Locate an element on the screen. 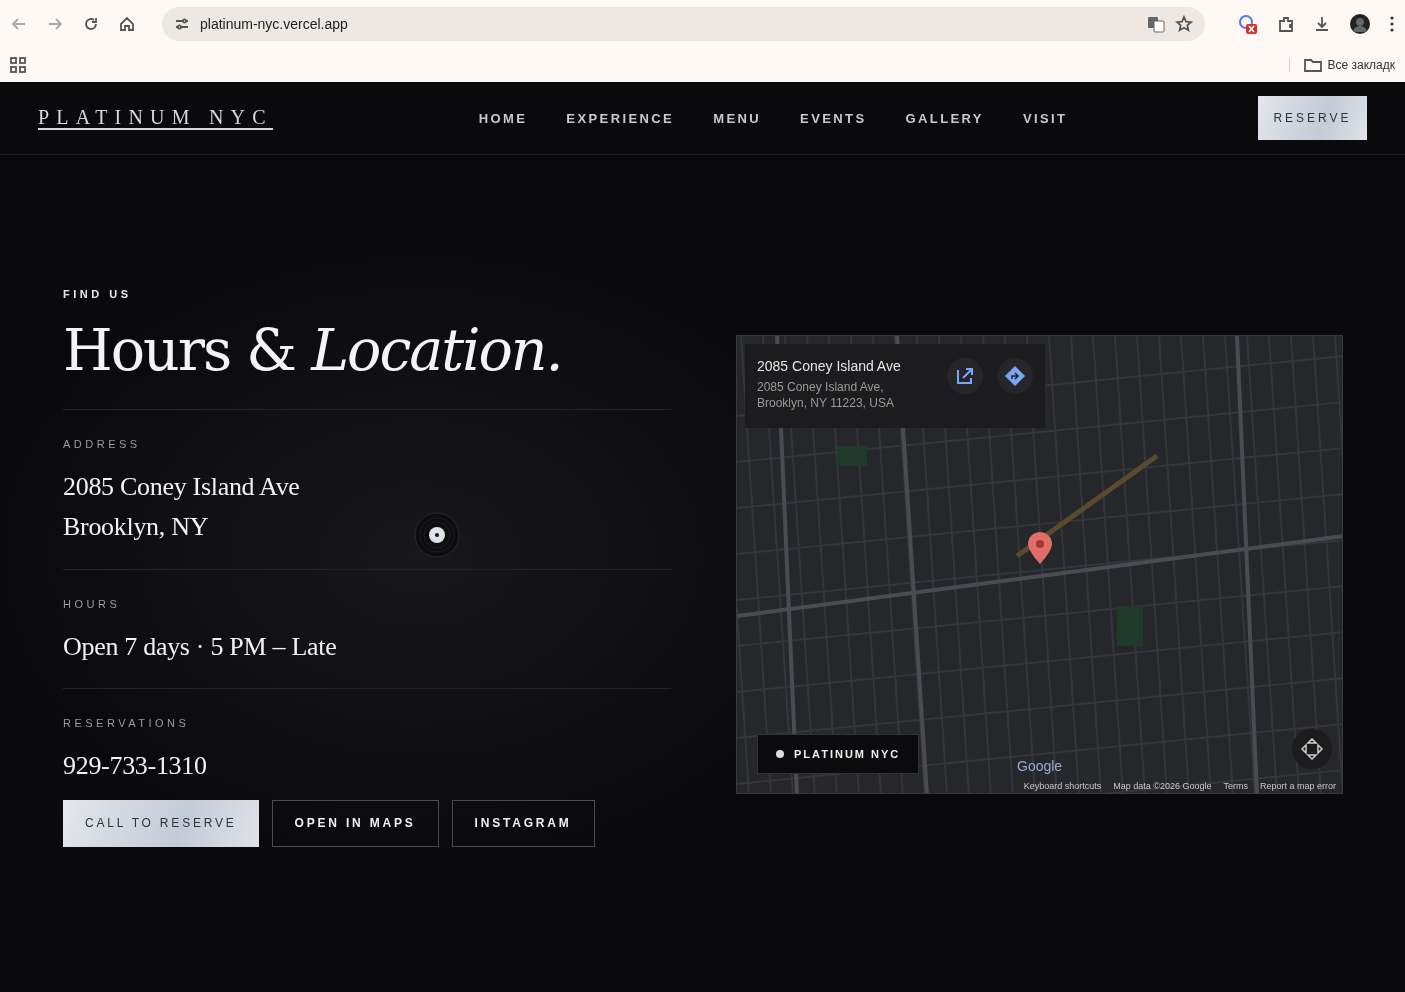 The width and height of the screenshot is (1405, 992). bookmarks-folder: Все закладк is located at coordinates (1341, 65).